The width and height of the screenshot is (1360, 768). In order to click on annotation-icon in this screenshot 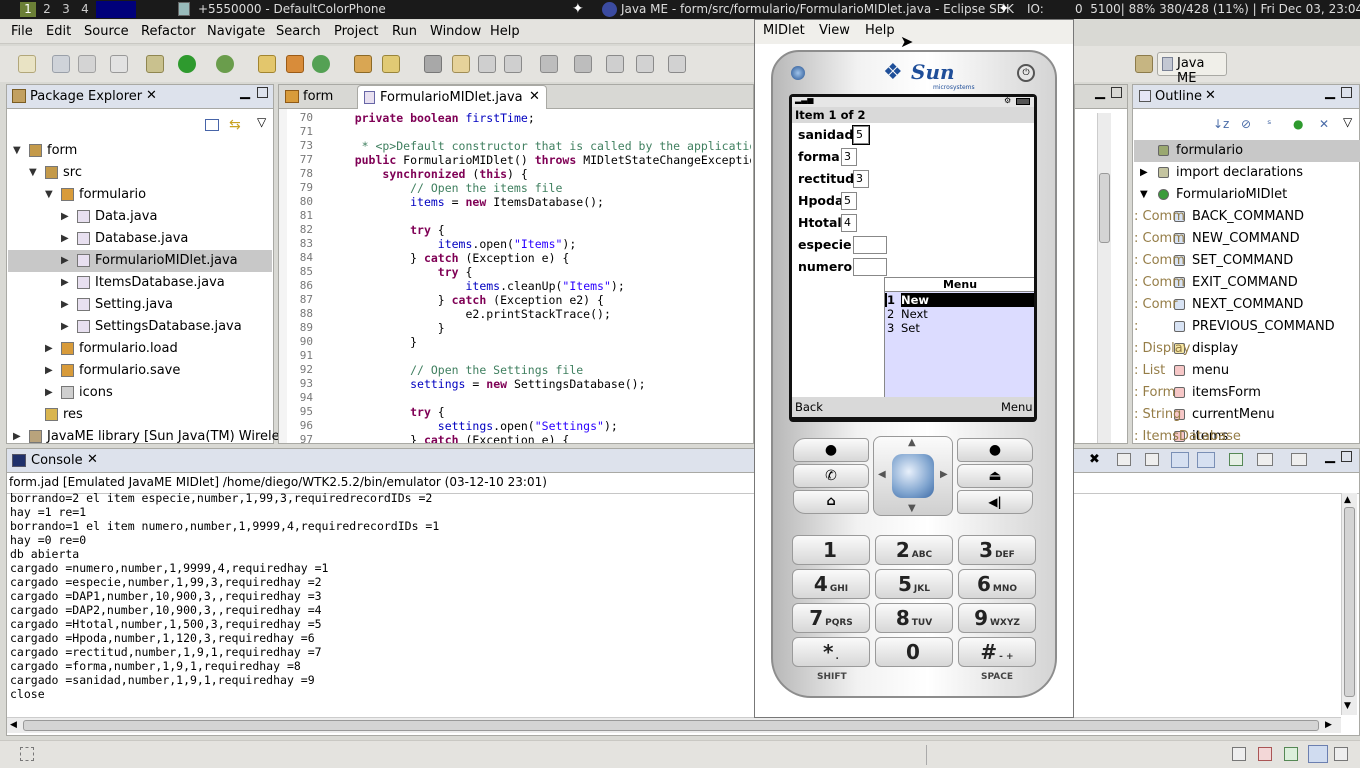, I will do `click(433, 64)`.